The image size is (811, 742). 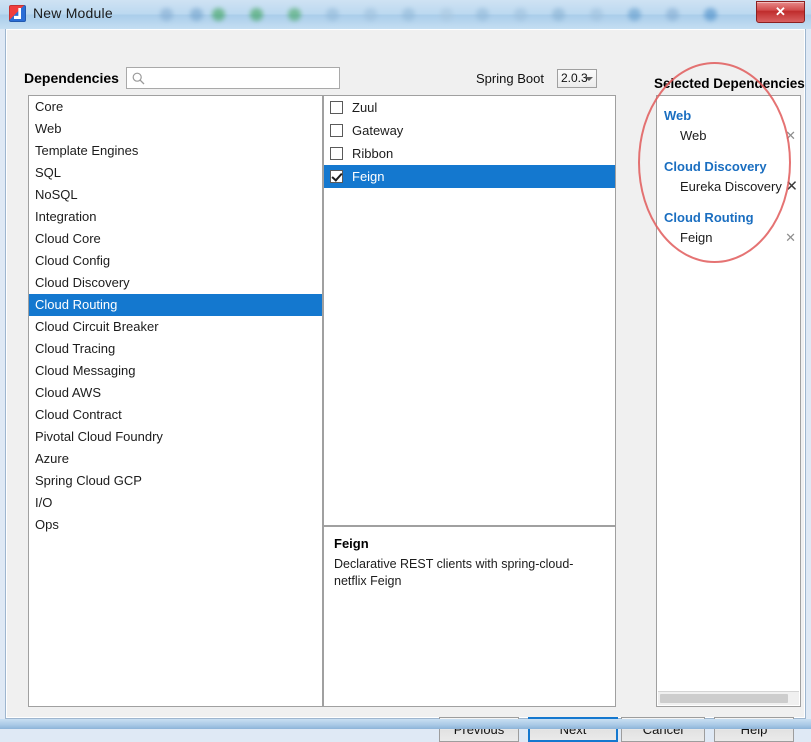 What do you see at coordinates (780, 12) in the screenshot?
I see `close-icon: ✕` at bounding box center [780, 12].